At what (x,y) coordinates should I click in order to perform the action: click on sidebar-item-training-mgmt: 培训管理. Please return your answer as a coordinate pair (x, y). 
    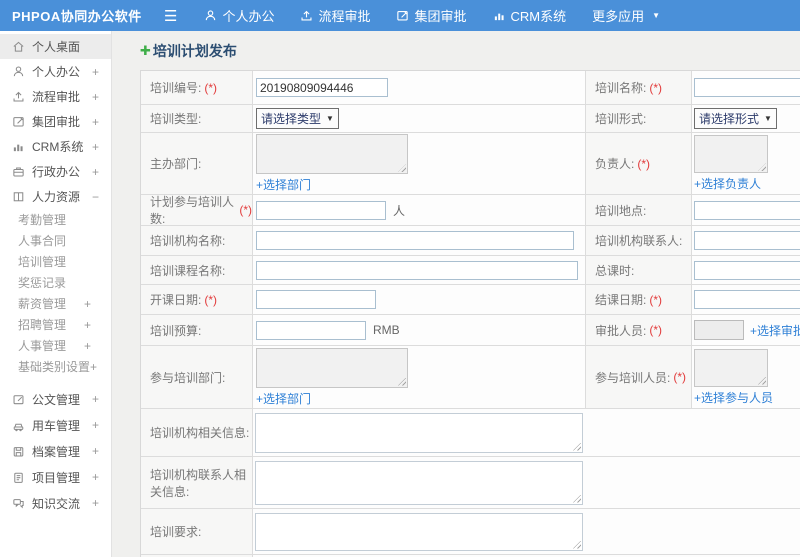
    Looking at the image, I should click on (55, 261).